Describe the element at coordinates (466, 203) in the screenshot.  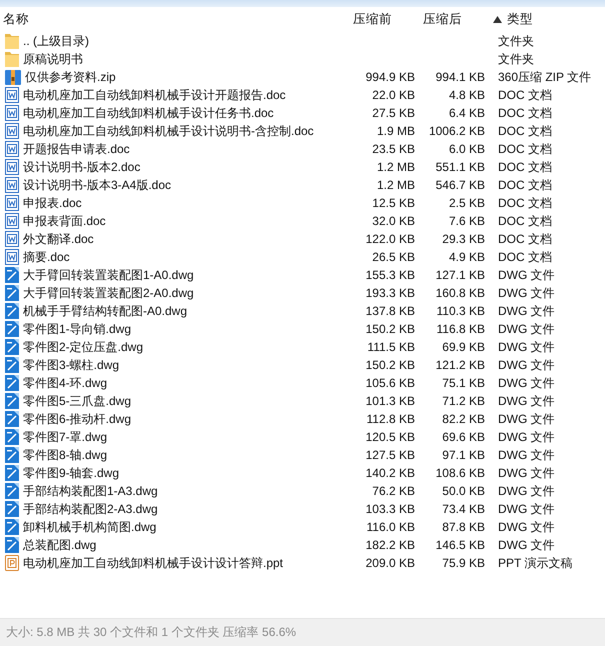
I see `compressed-size: 2.5 KB` at that location.